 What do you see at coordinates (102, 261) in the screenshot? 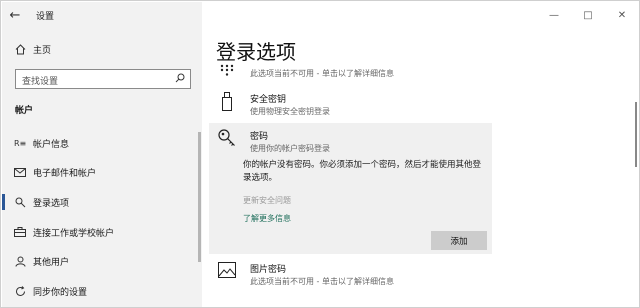
I see `sidebar-item-other-users: 其他用户` at bounding box center [102, 261].